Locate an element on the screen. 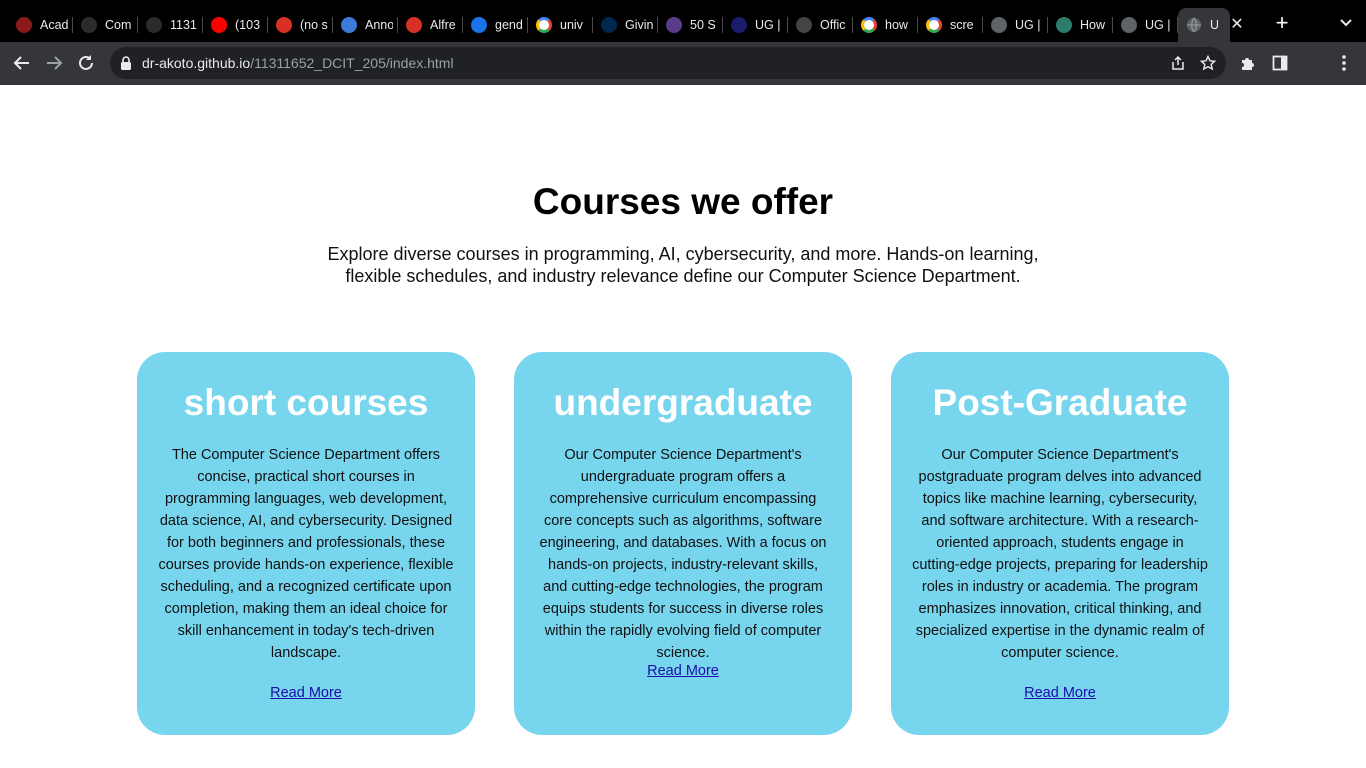 This screenshot has width=1366, height=768. browser-tab: Com is located at coordinates (105, 25).